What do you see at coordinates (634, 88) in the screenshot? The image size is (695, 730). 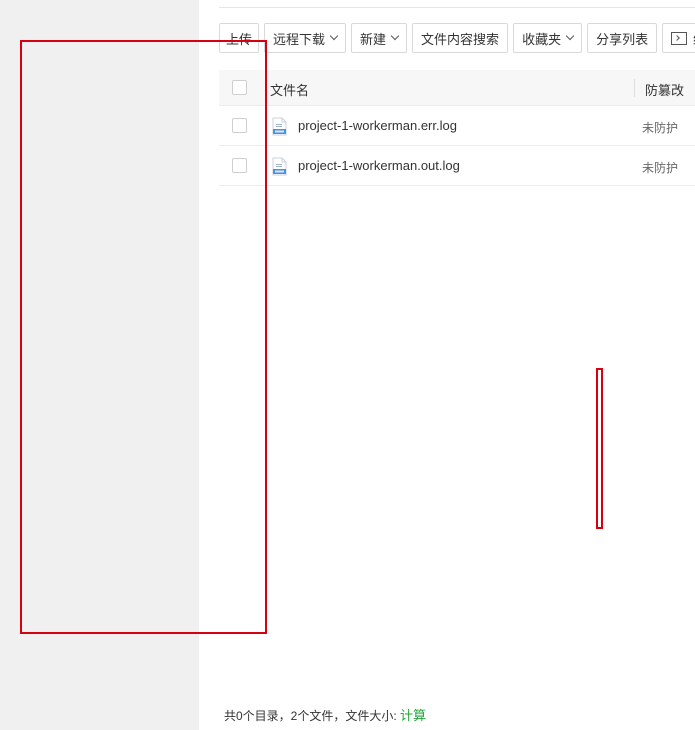 I see `column-divider` at bounding box center [634, 88].